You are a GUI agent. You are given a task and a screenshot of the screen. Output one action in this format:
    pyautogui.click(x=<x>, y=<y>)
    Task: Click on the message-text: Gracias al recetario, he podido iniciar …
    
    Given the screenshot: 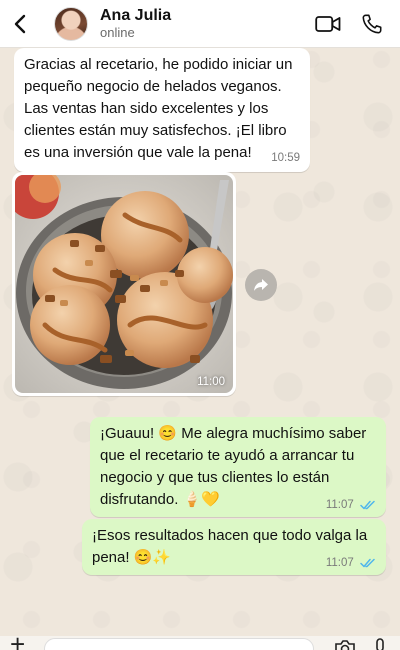 What is the action you would take?
    pyautogui.click(x=158, y=108)
    